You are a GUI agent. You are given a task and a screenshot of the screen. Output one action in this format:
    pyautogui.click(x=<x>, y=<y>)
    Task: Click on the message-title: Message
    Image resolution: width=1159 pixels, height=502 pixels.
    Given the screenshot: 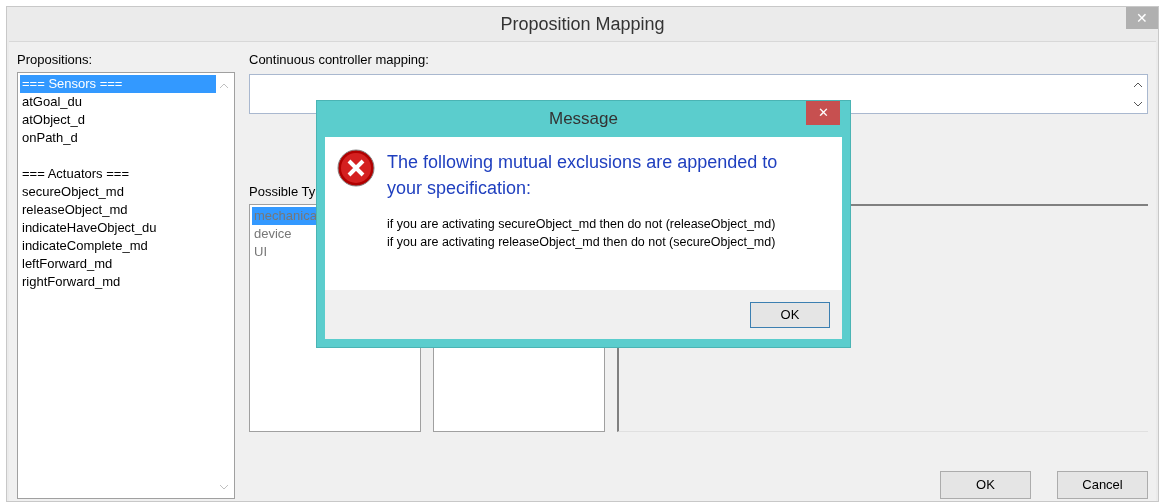 What is the action you would take?
    pyautogui.click(x=583, y=119)
    